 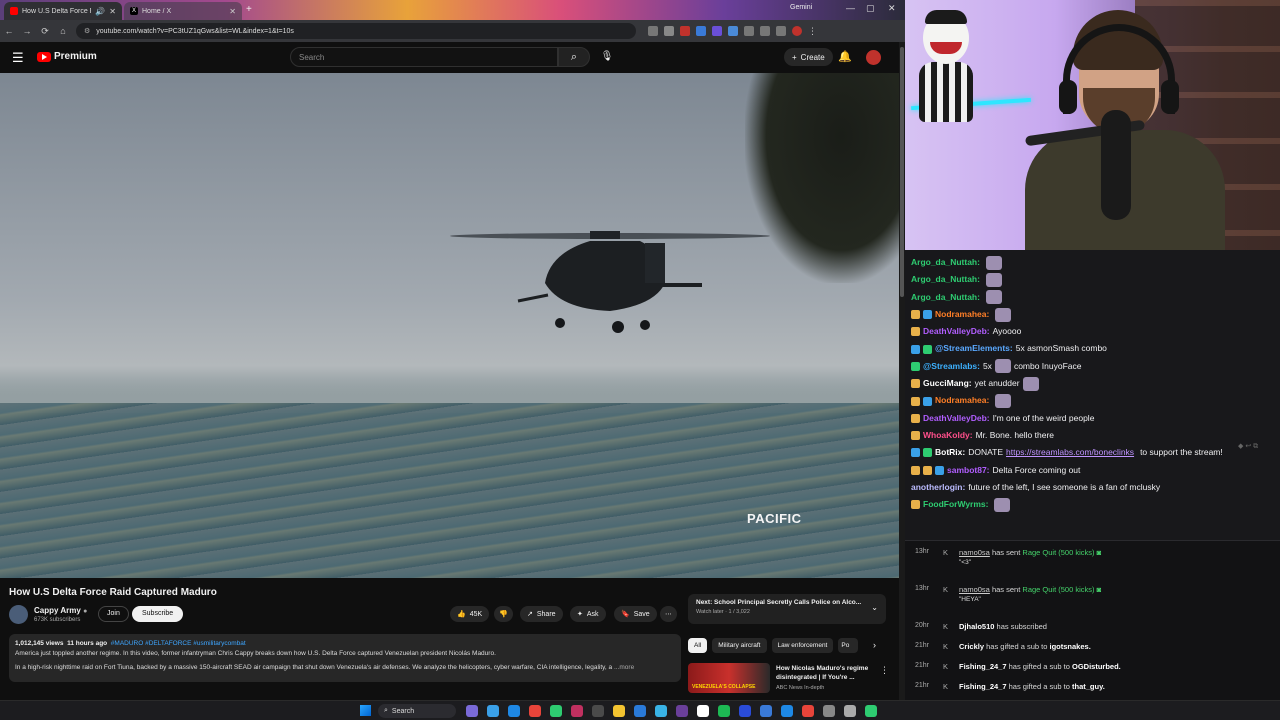 I want to click on create-button: + Create, so click(x=808, y=57).